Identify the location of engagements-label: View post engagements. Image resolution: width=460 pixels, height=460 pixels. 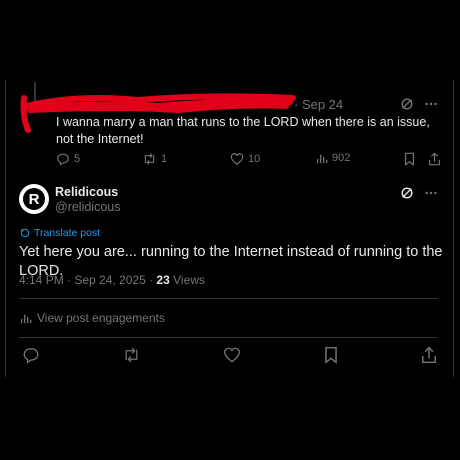
(101, 318).